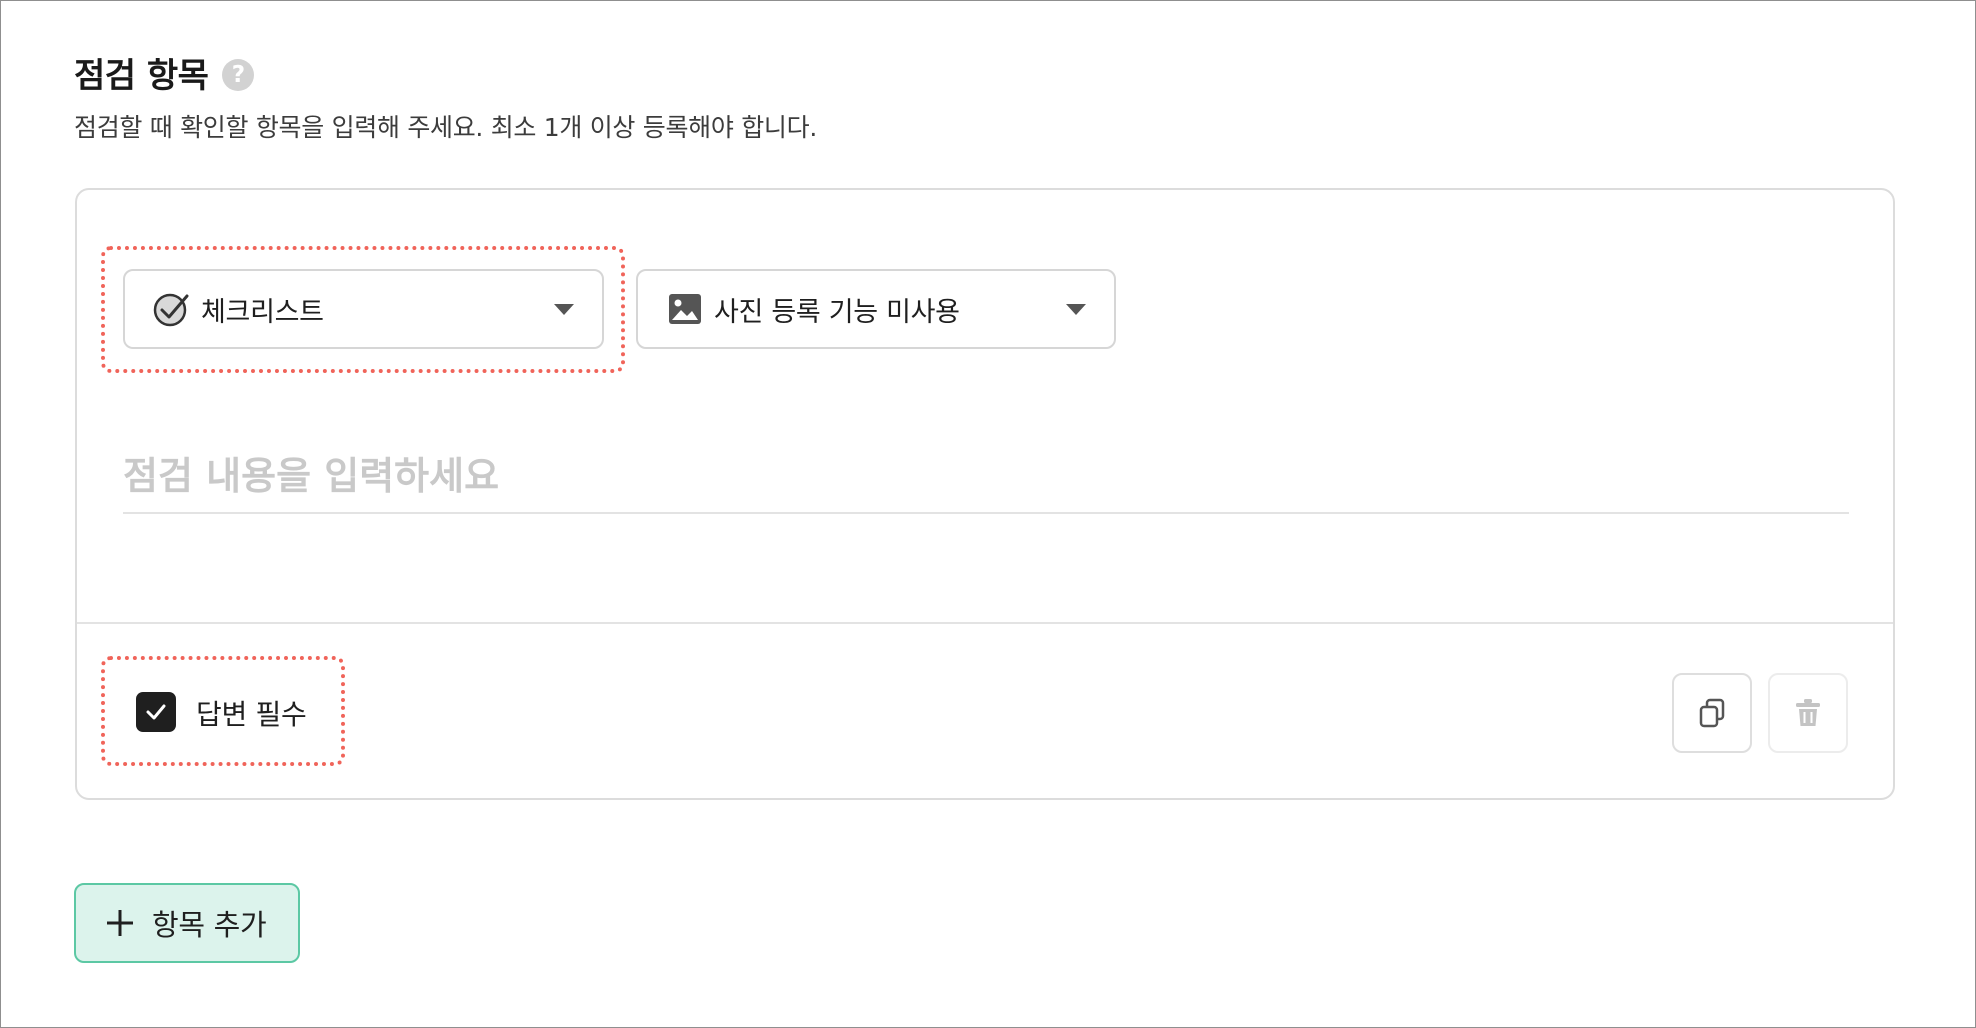 The width and height of the screenshot is (1976, 1028). I want to click on add-item-button: 항목 추가, so click(187, 923).